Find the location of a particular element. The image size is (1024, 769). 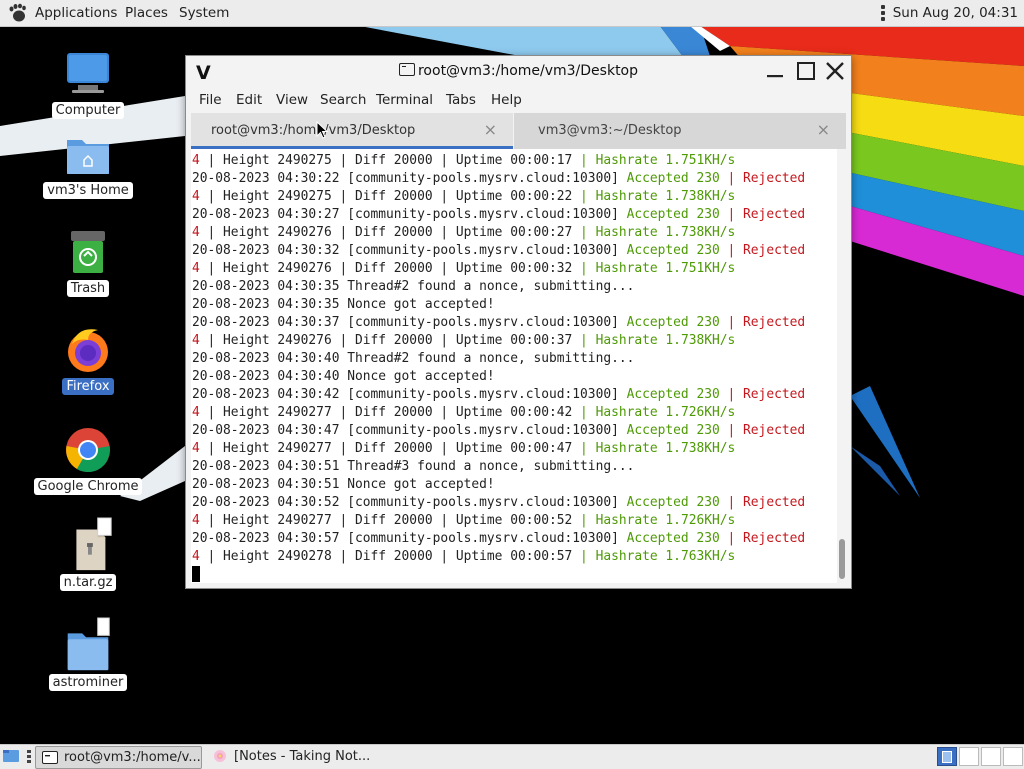

desktop-icon-trash: Trash is located at coordinates (88, 262).